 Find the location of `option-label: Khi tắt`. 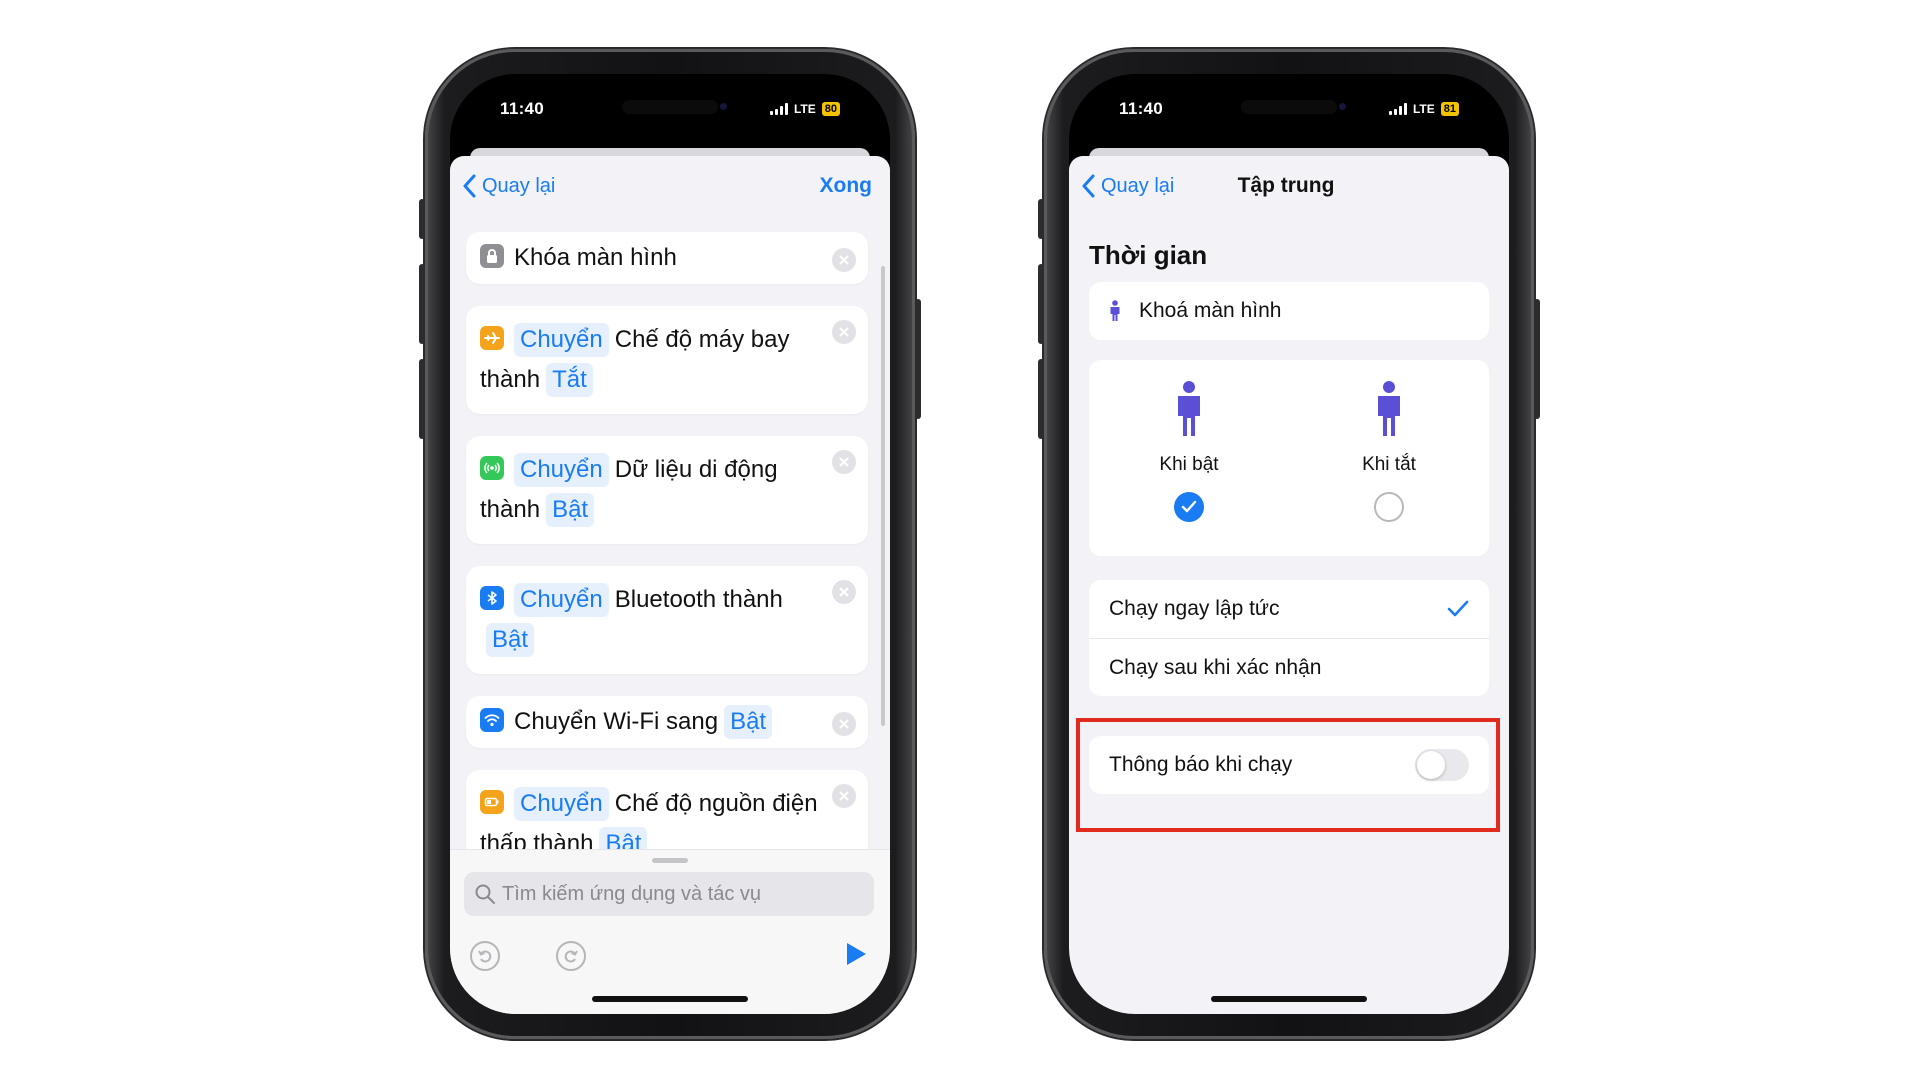

option-label: Khi tắt is located at coordinates (1389, 464).